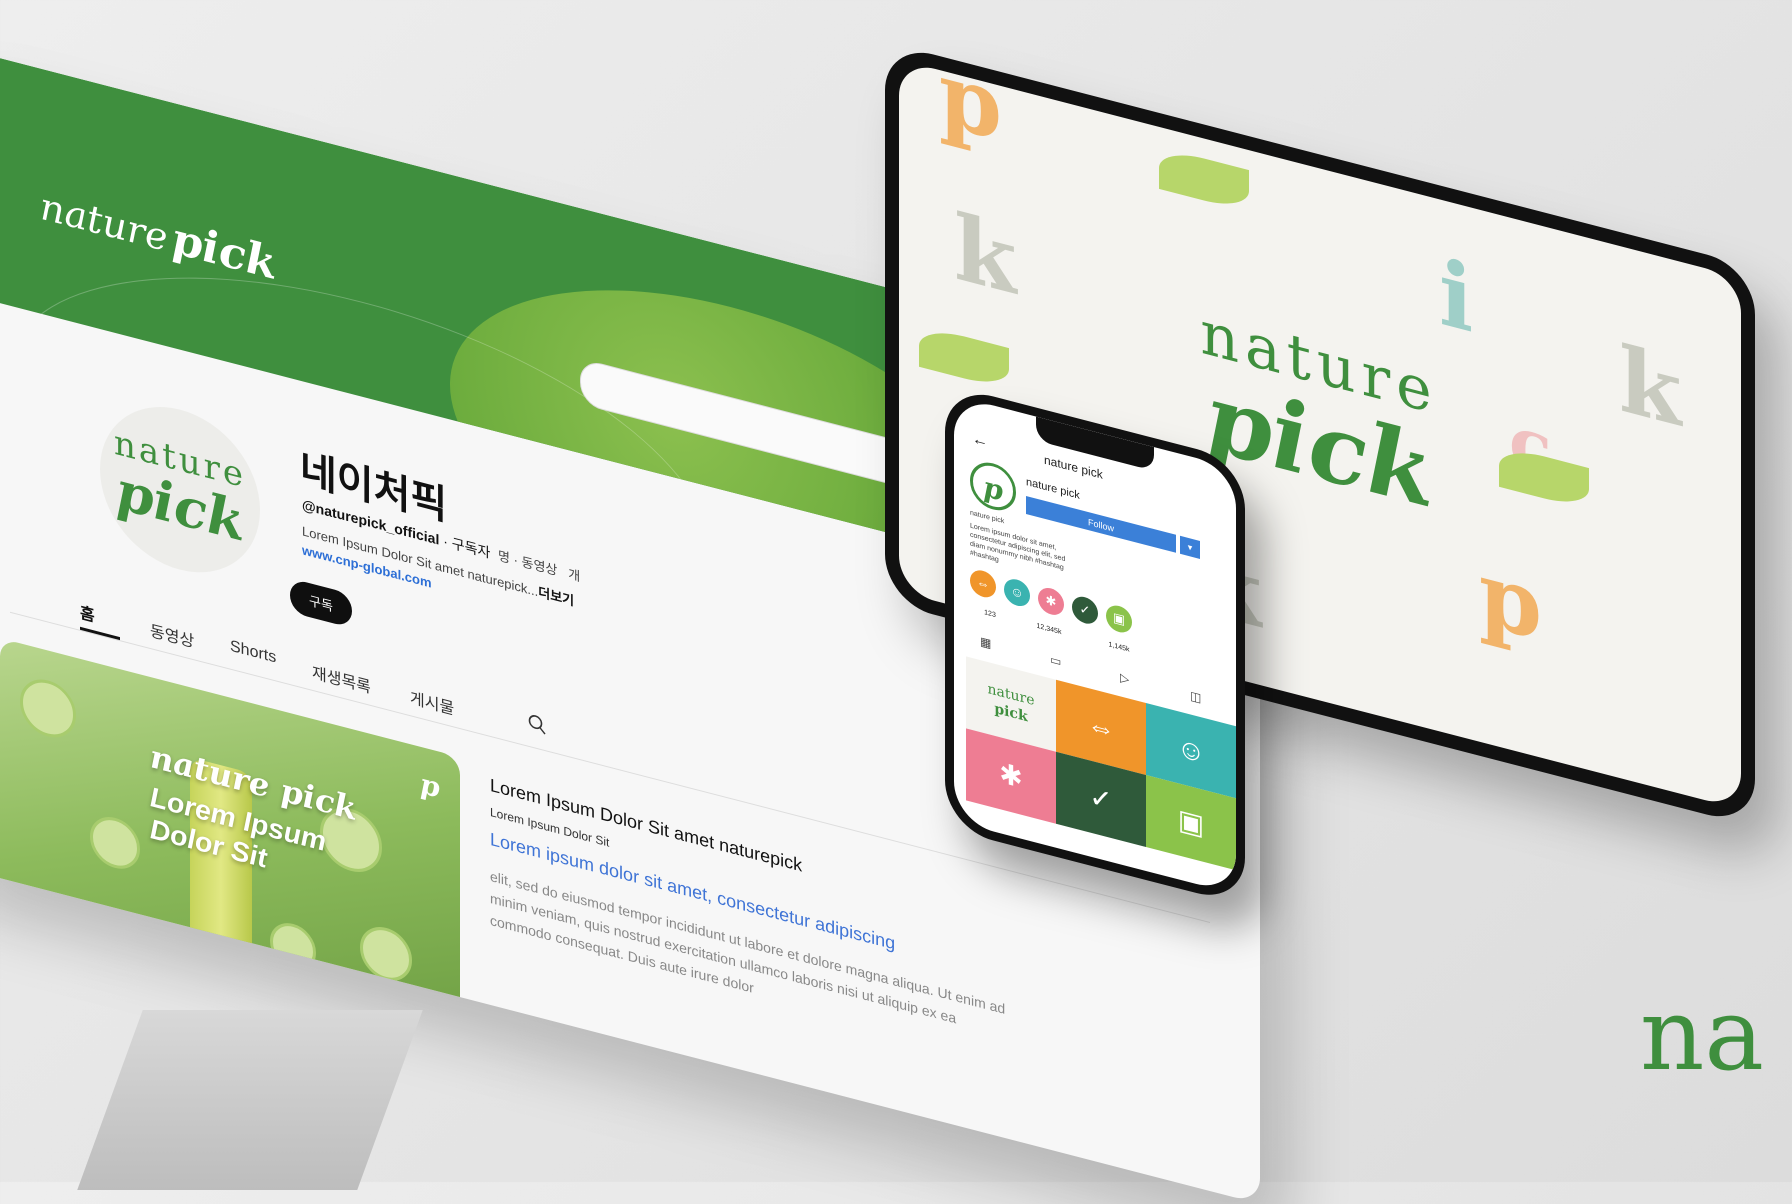  What do you see at coordinates (1702, 1034) in the screenshot?
I see `brand-wordmark-crop: na` at bounding box center [1702, 1034].